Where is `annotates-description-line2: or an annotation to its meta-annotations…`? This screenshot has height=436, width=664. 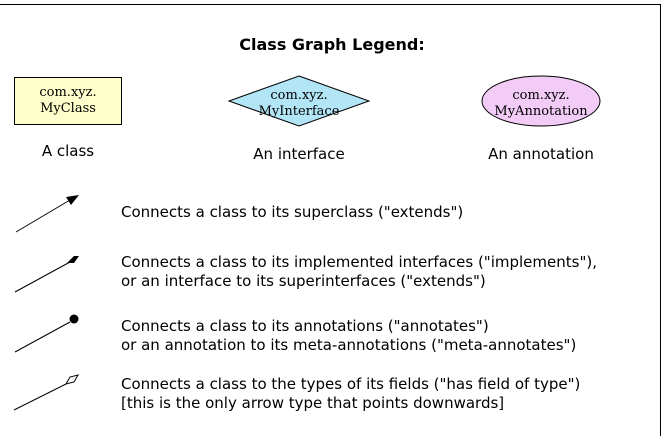
annotates-description-line2: or an annotation to its meta-annotations… is located at coordinates (349, 345).